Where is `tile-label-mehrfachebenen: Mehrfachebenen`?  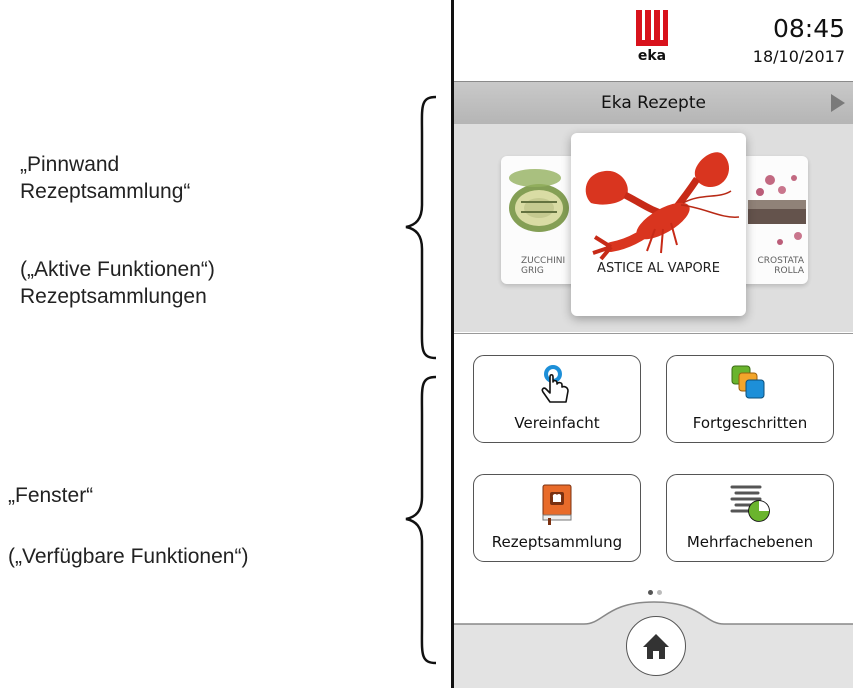 tile-label-mehrfachebenen: Mehrfachebenen is located at coordinates (750, 542).